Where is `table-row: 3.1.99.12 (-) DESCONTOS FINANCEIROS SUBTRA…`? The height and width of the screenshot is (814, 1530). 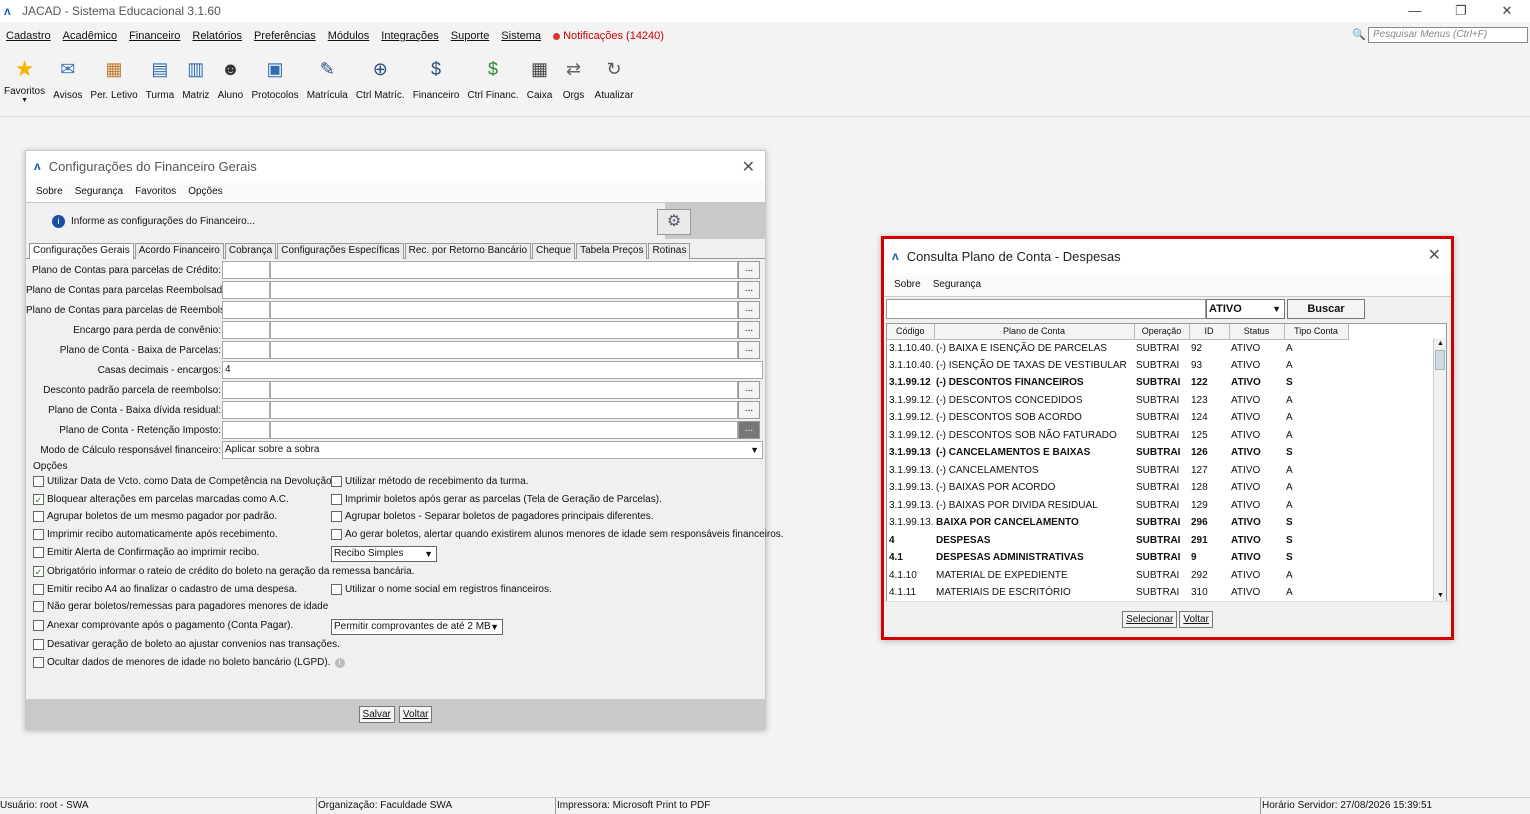 table-row: 3.1.99.12 (-) DESCONTOS FINANCEIROS SUBTRA… is located at coordinates (1117, 383).